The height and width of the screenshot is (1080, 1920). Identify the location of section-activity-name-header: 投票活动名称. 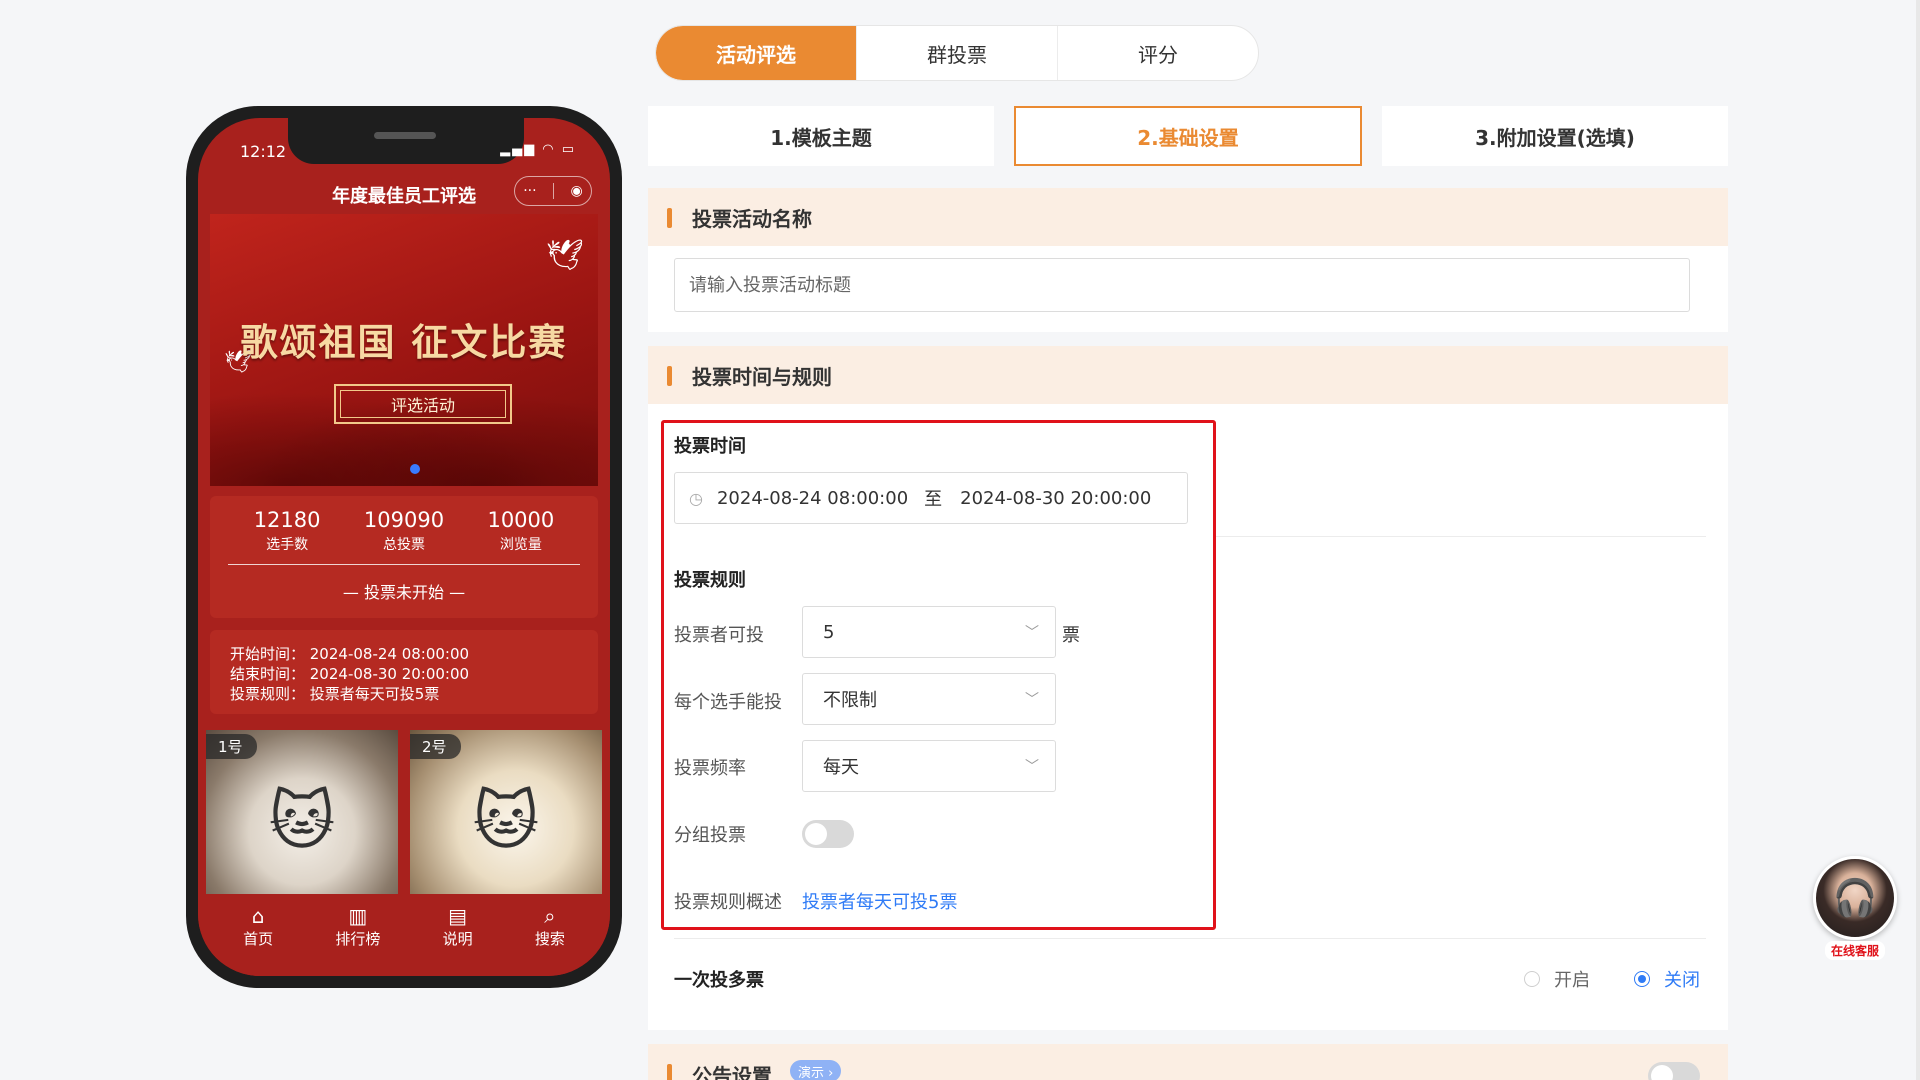
(1188, 217).